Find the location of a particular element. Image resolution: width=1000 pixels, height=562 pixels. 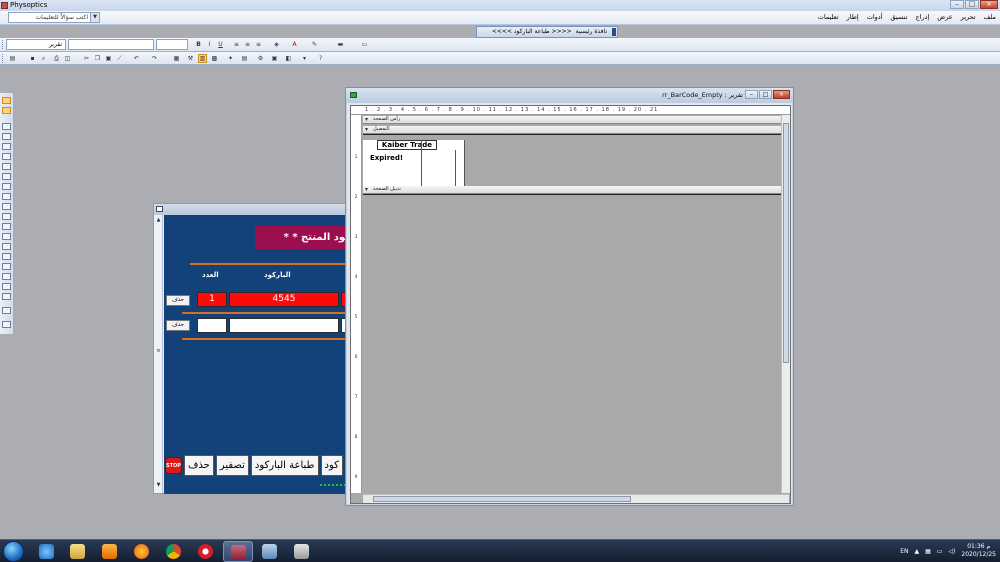

line-width-icon: ▬ is located at coordinates (340, 44).